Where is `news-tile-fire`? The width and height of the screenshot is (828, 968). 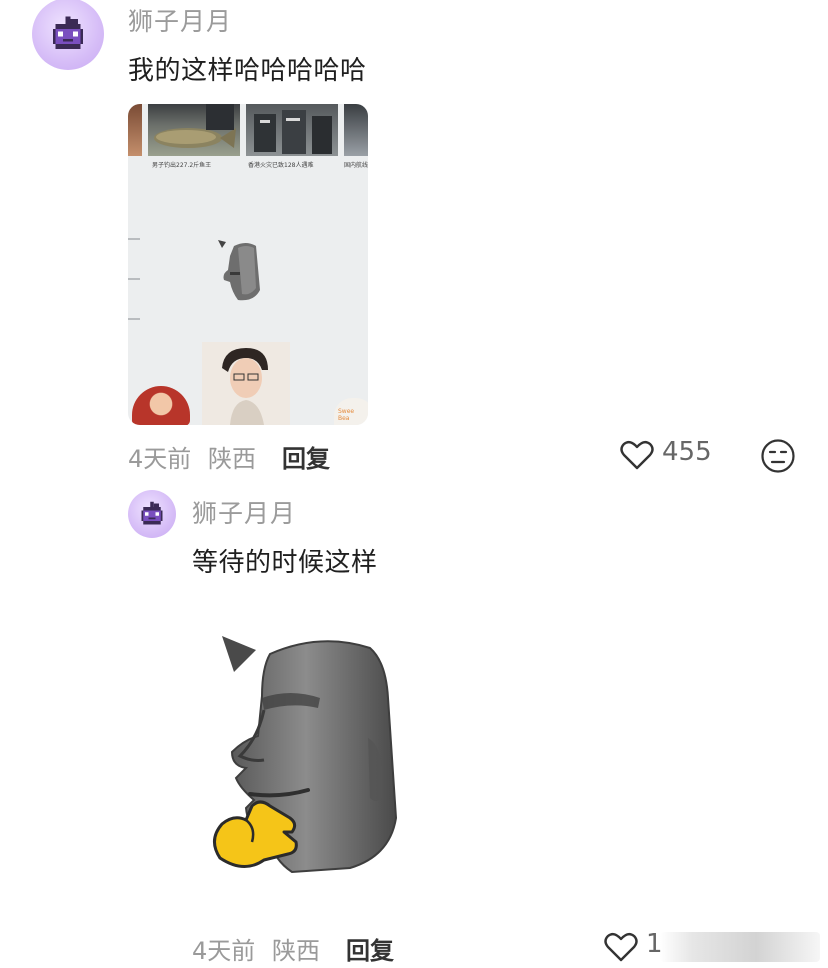 news-tile-fire is located at coordinates (292, 130).